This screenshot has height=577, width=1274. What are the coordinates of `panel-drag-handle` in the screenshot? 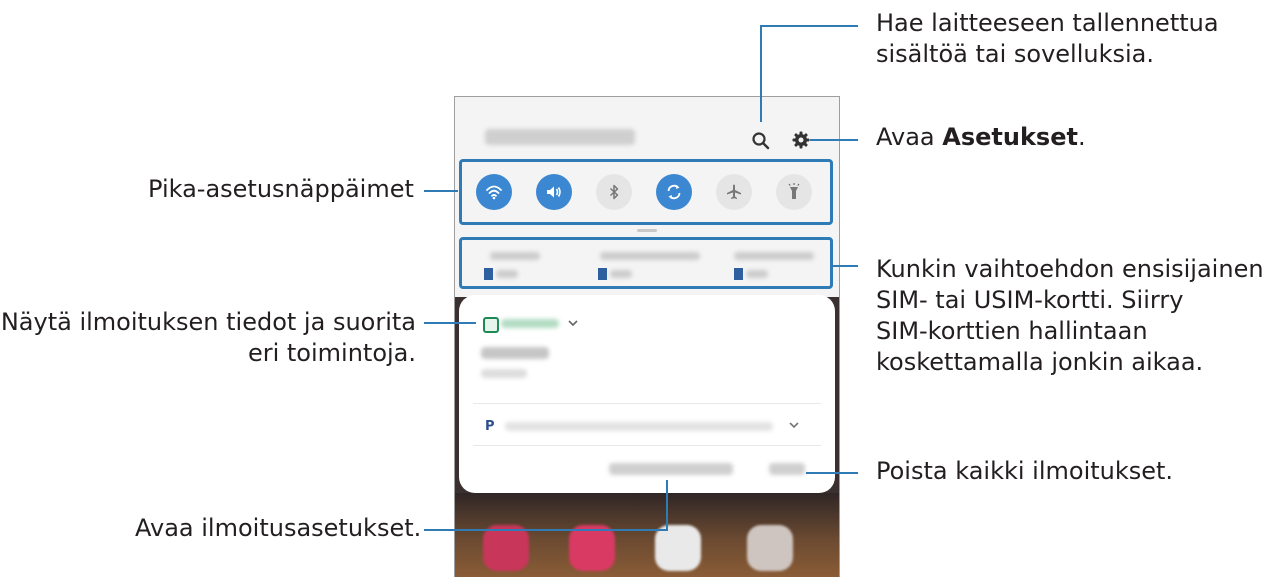 It's located at (647, 230).